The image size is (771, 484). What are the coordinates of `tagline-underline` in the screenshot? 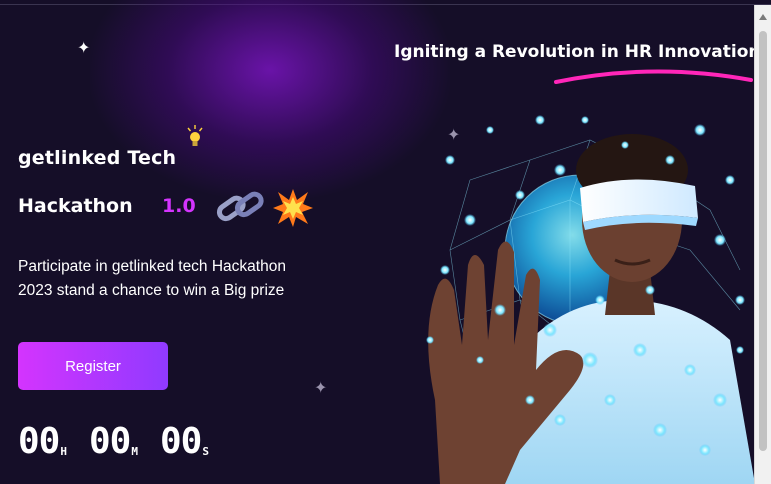 It's located at (653, 76).